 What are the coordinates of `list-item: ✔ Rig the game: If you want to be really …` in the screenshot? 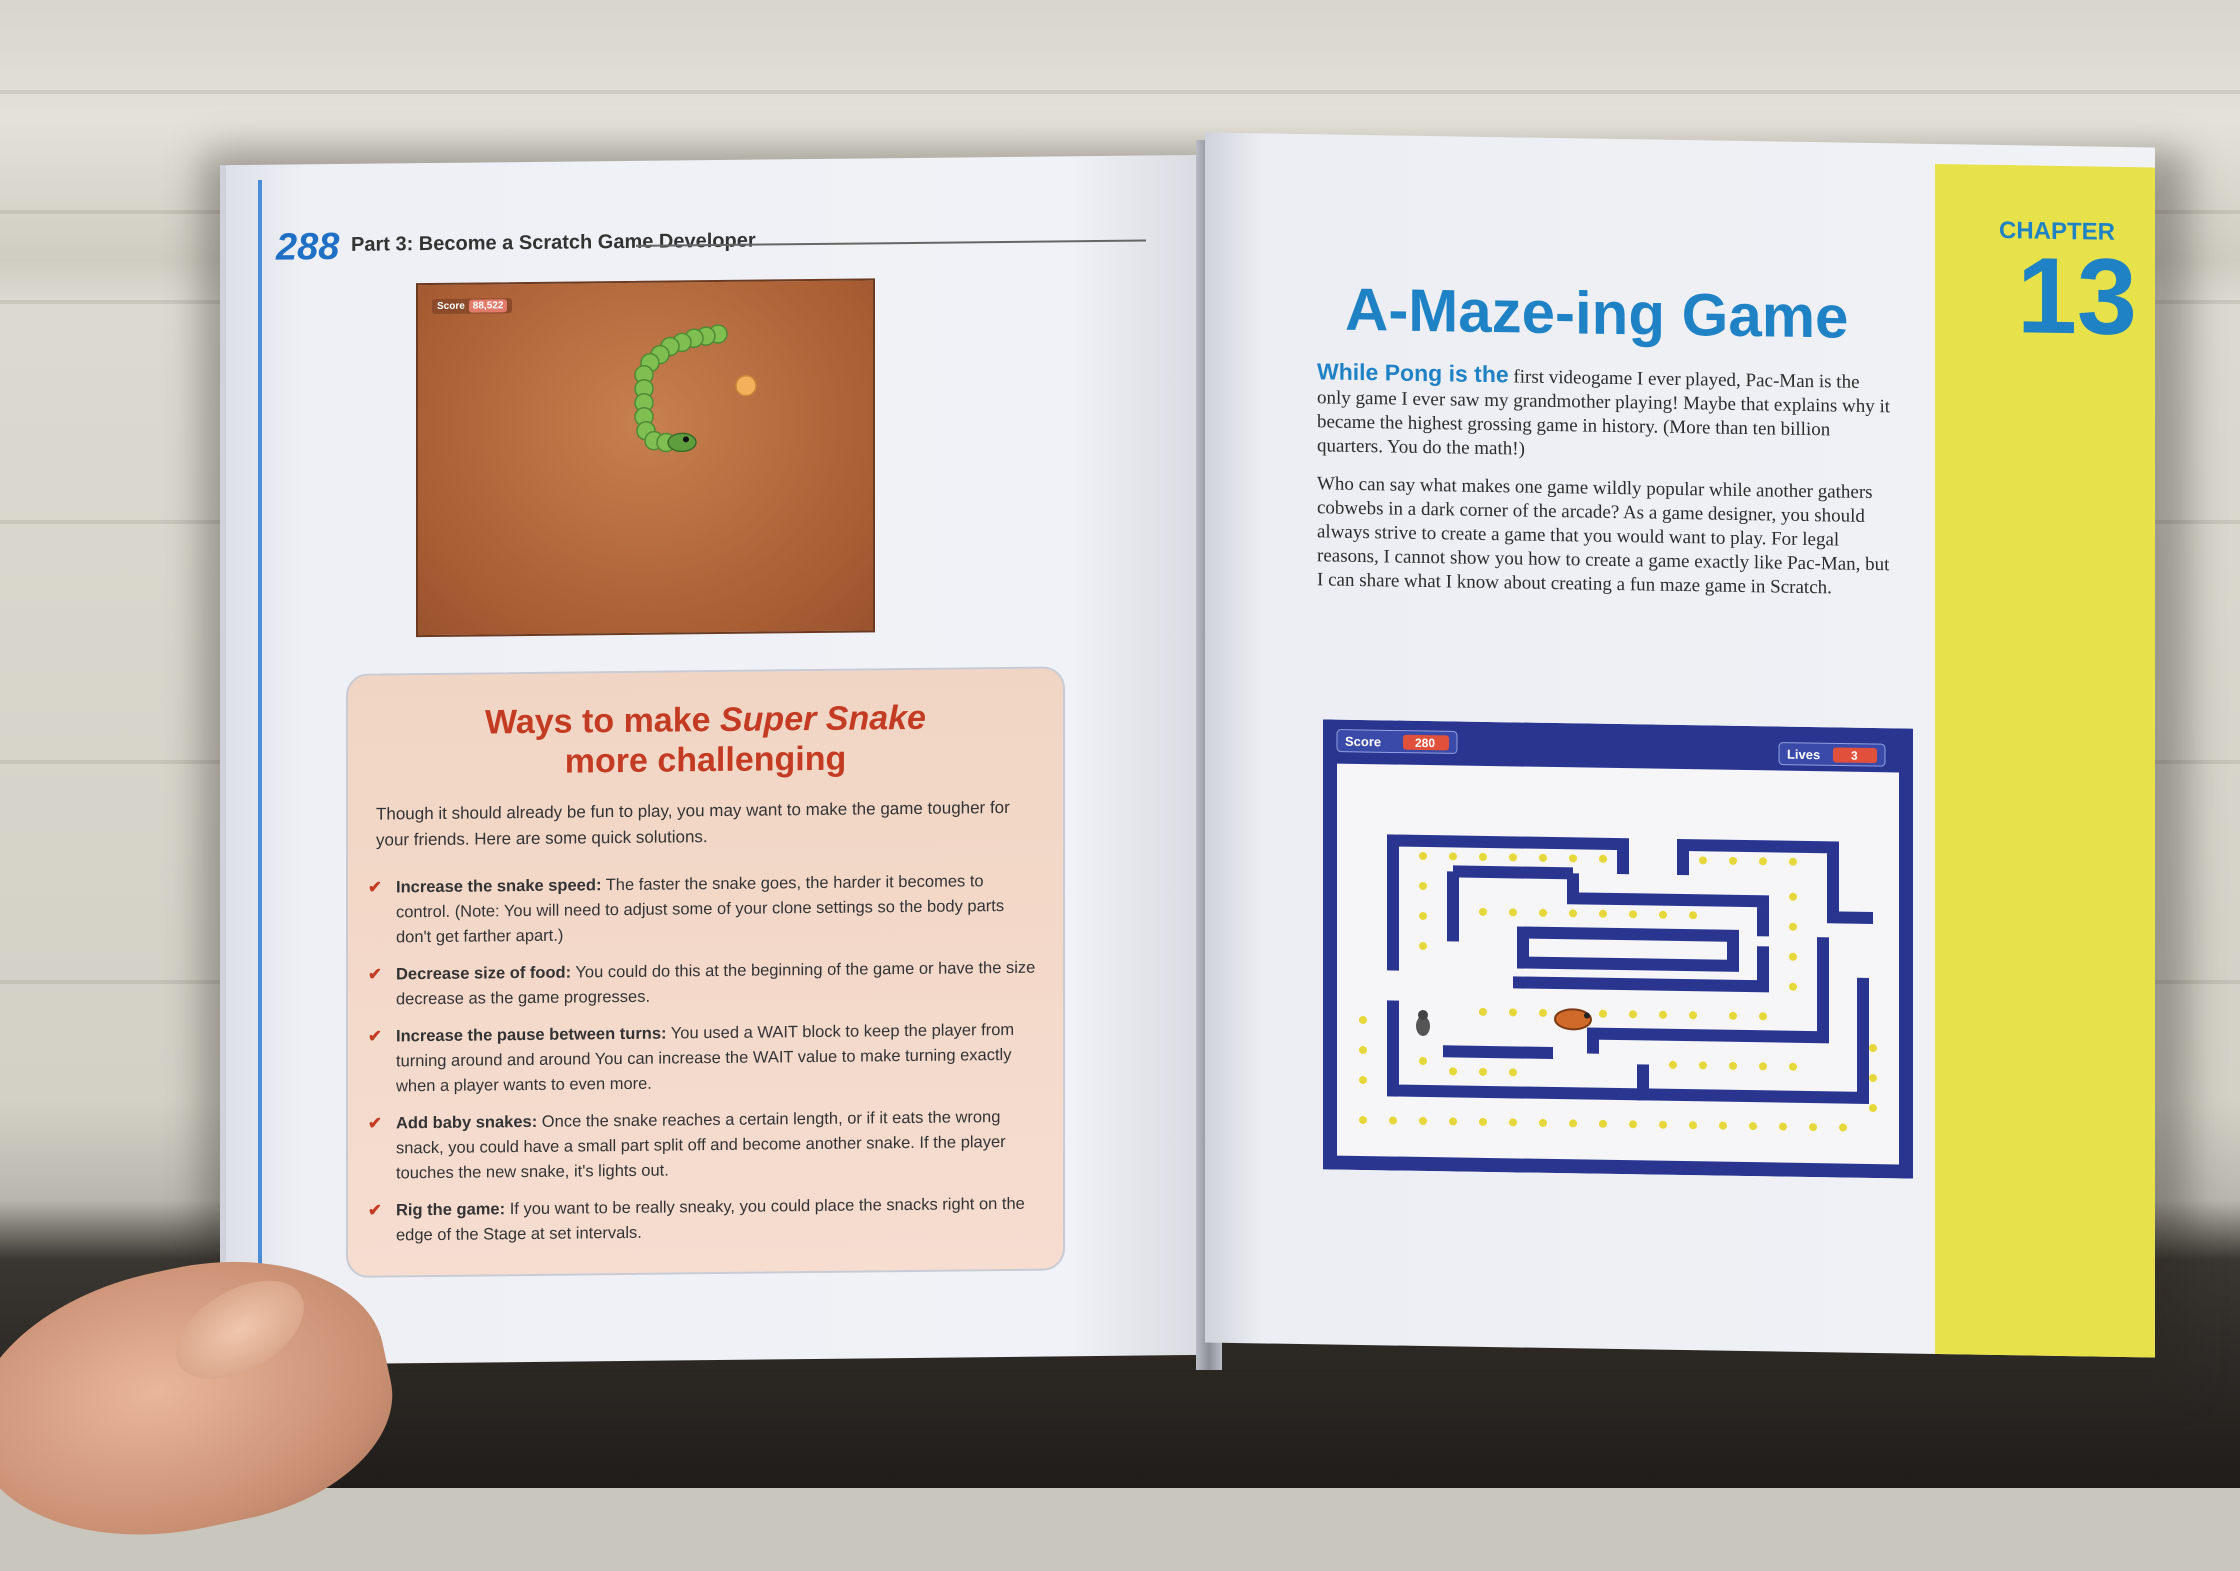 It's located at (703, 1220).